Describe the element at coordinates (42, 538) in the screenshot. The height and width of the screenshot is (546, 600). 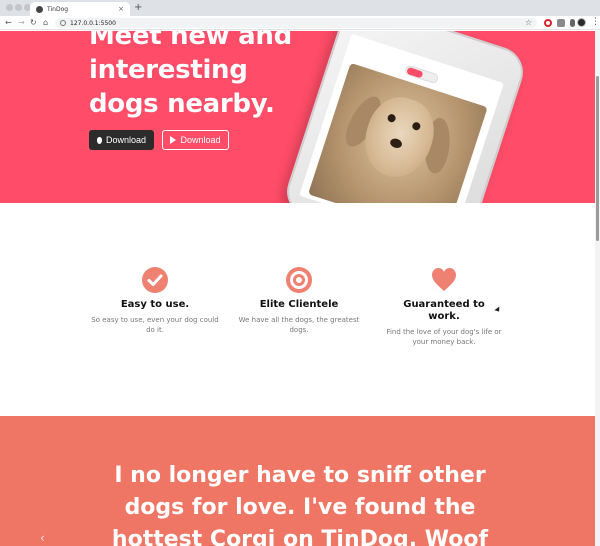
I see `carousel-prev-icon: ‹` at that location.